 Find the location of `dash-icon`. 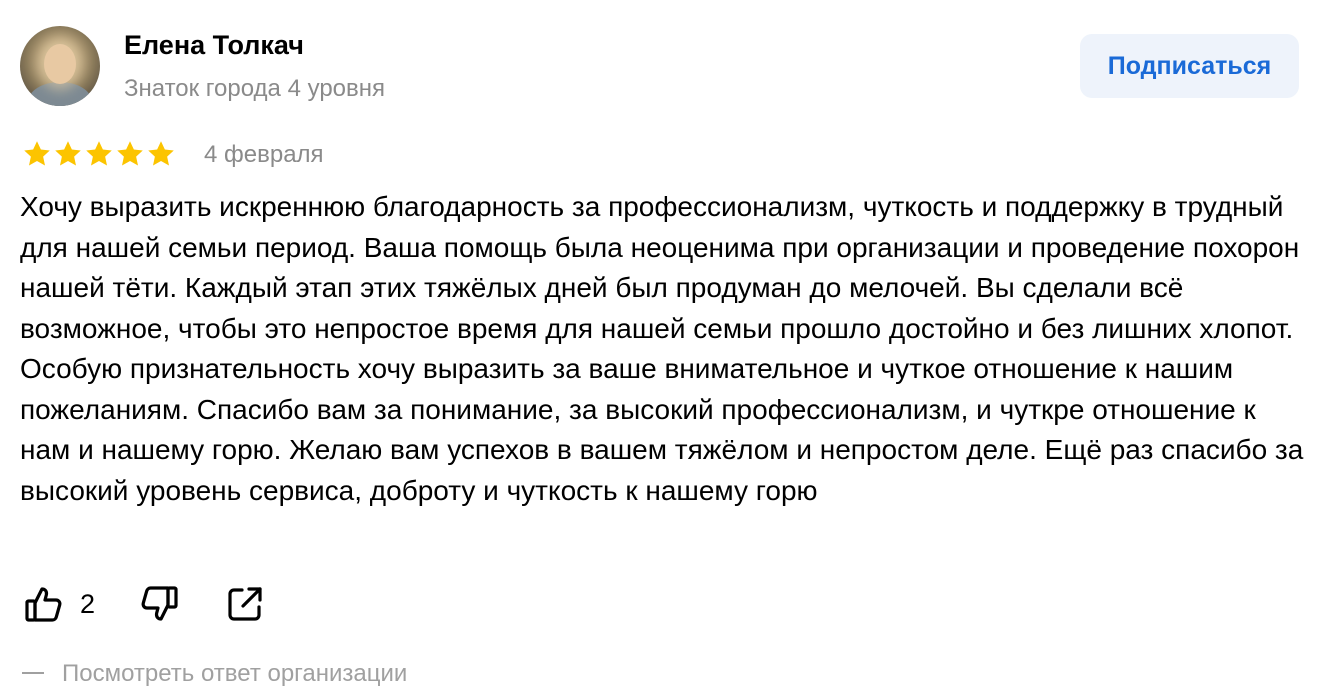

dash-icon is located at coordinates (33, 672).